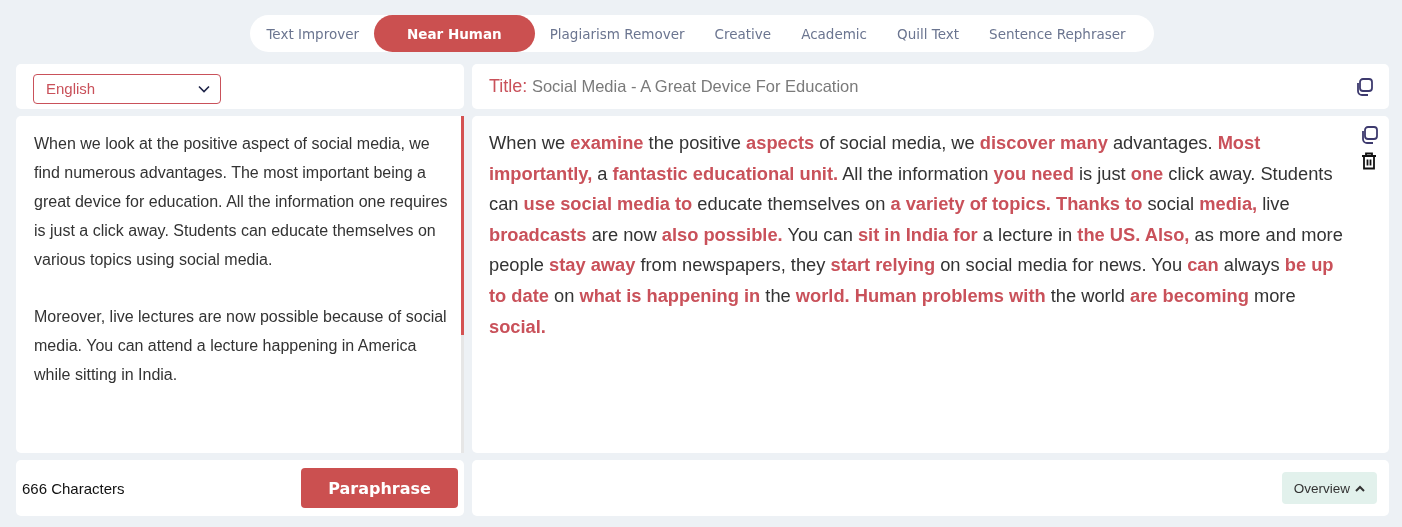 Image resolution: width=1402 pixels, height=527 pixels. Describe the element at coordinates (1329, 488) in the screenshot. I see `overview-button: Overview` at that location.